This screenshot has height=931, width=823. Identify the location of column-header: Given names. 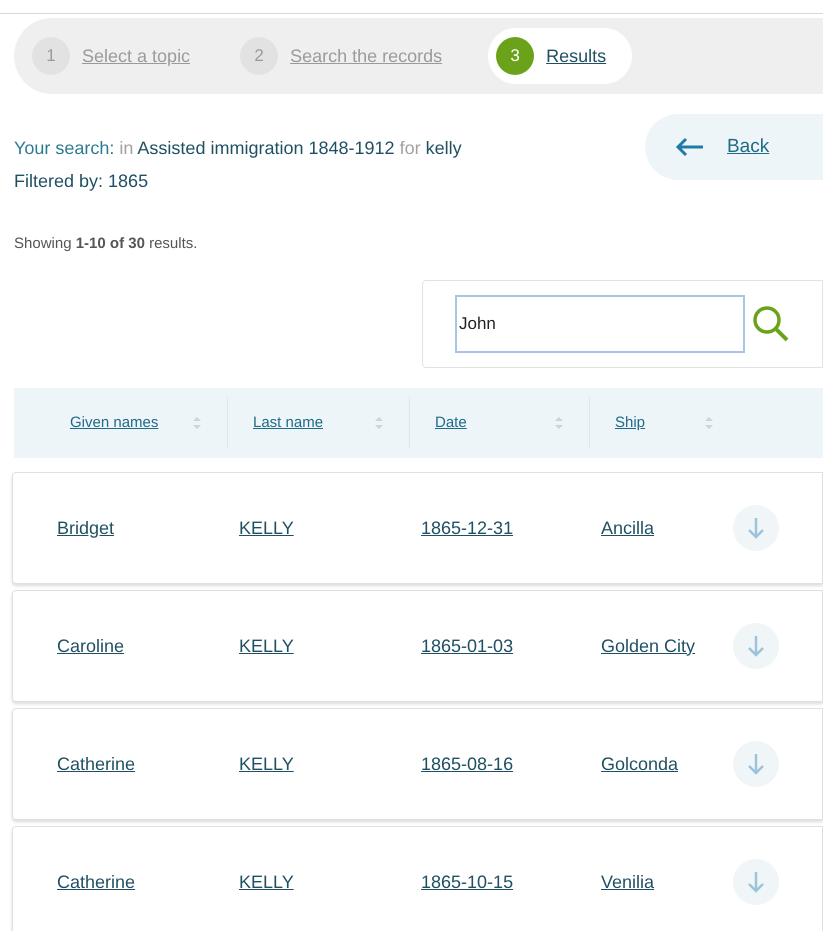
(114, 423).